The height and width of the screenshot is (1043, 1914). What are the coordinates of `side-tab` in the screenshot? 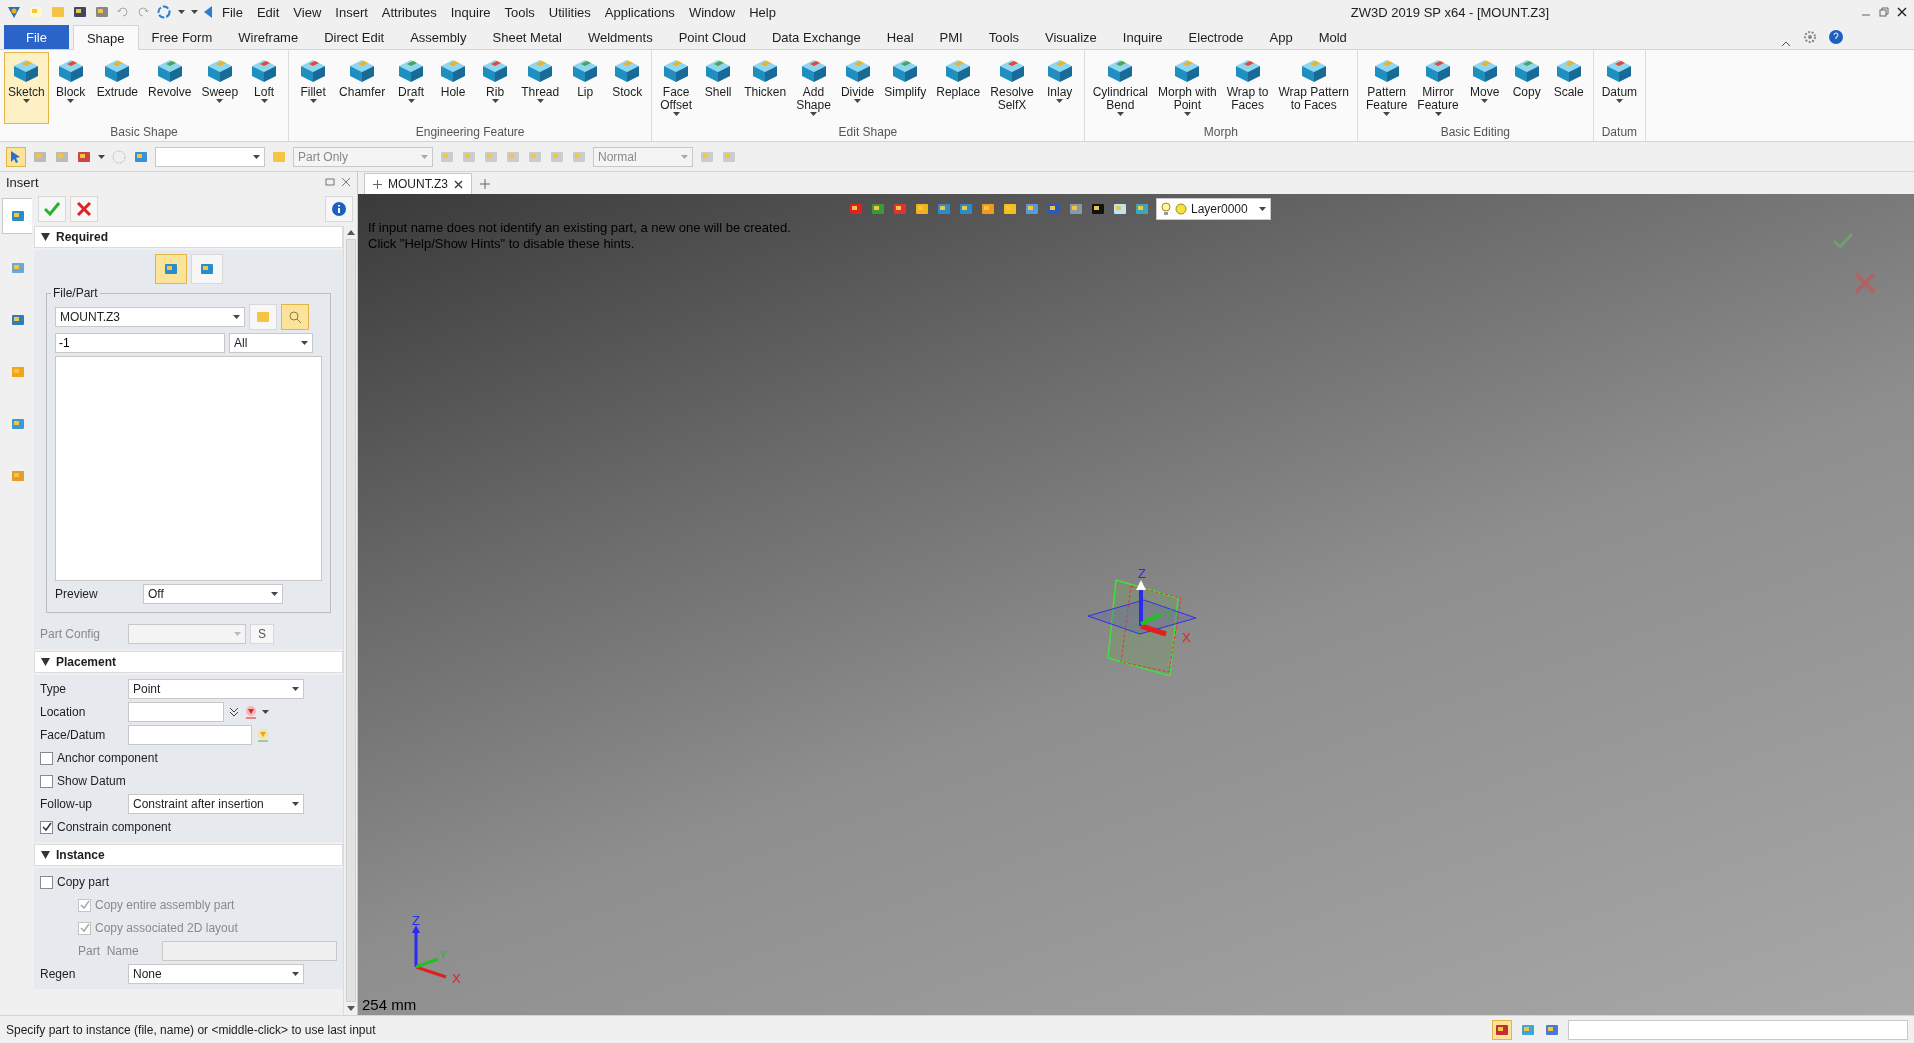 It's located at (17, 216).